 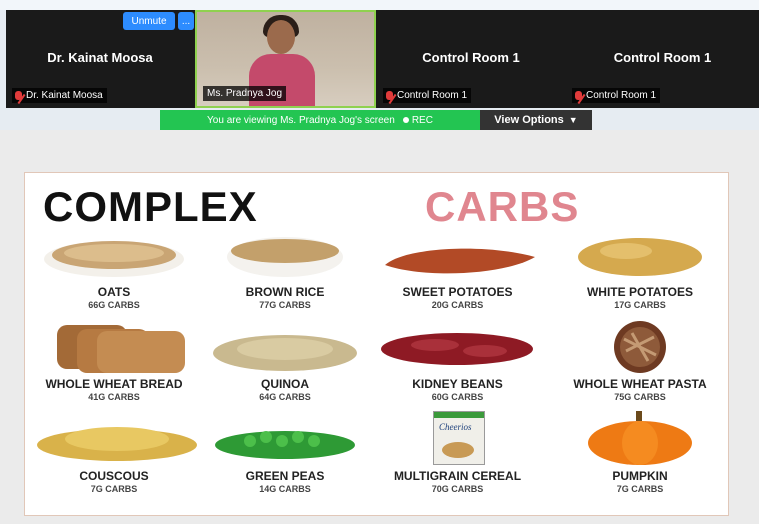 What do you see at coordinates (457, 349) in the screenshot?
I see `kidney-beans-icon` at bounding box center [457, 349].